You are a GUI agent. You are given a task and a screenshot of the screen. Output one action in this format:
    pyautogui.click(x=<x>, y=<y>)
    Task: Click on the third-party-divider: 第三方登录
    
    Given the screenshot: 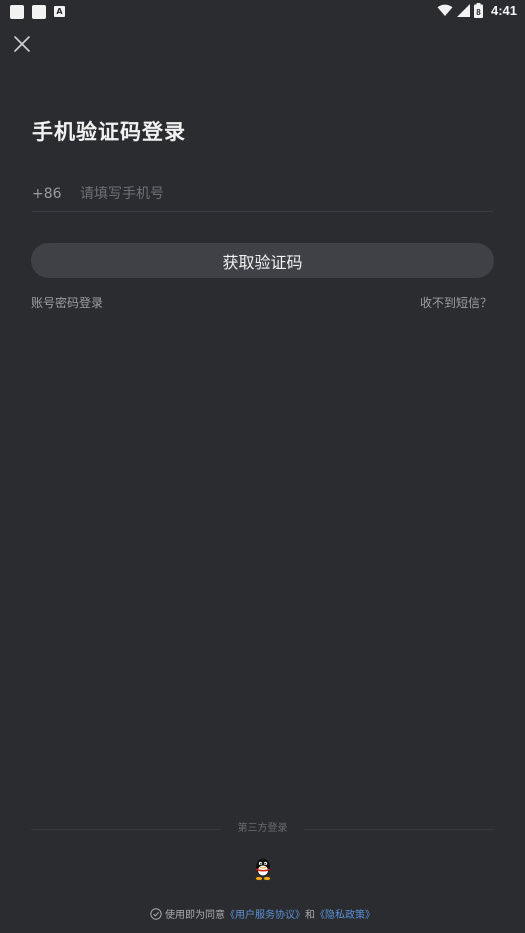 What is the action you would take?
    pyautogui.click(x=262, y=829)
    